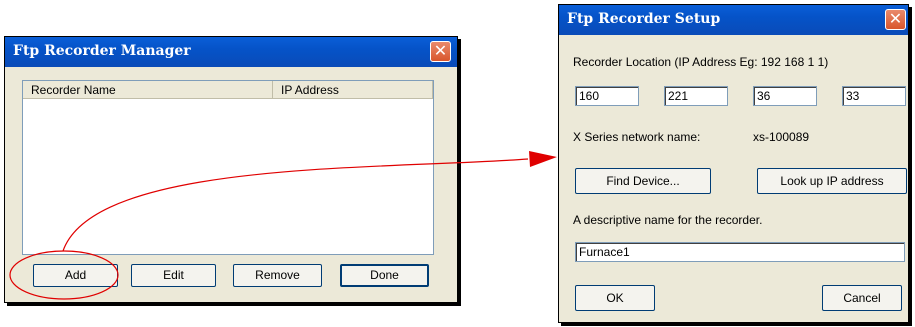 Image resolution: width=915 pixels, height=327 pixels. I want to click on description-label: A descriptive name for the recorder., so click(668, 220).